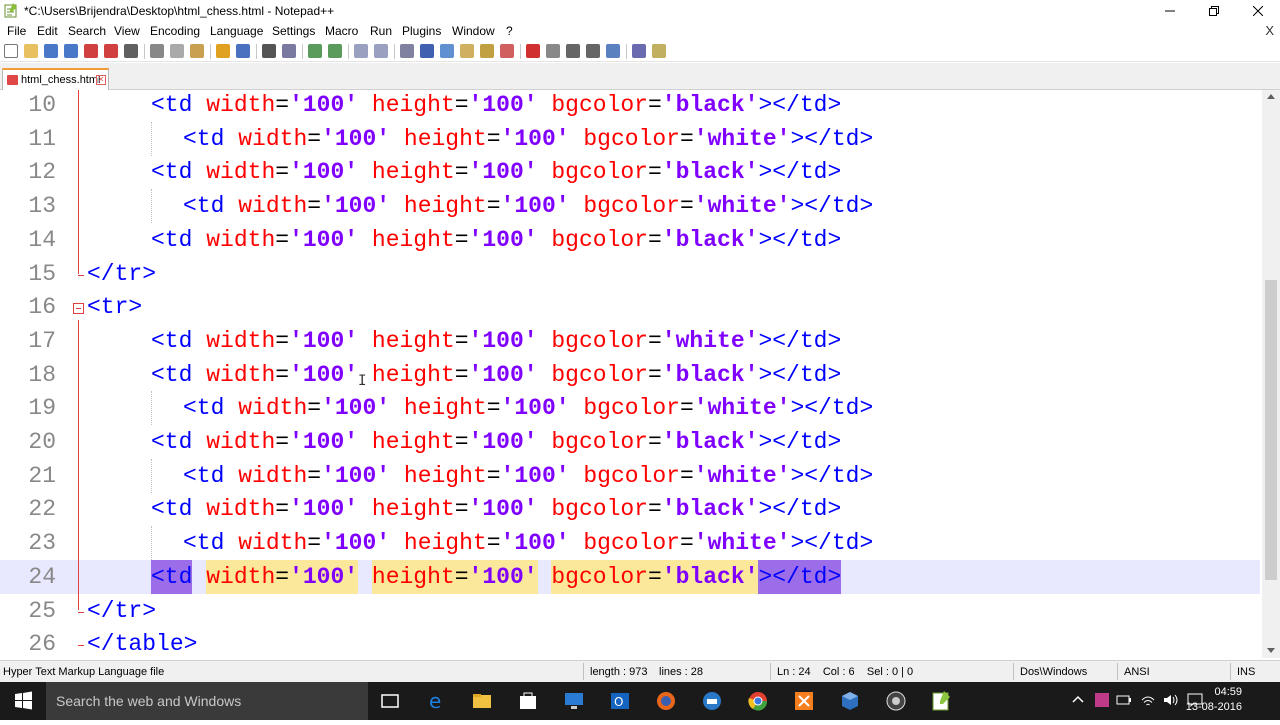  Describe the element at coordinates (236, 31) in the screenshot. I see `menu-language: Language` at that location.